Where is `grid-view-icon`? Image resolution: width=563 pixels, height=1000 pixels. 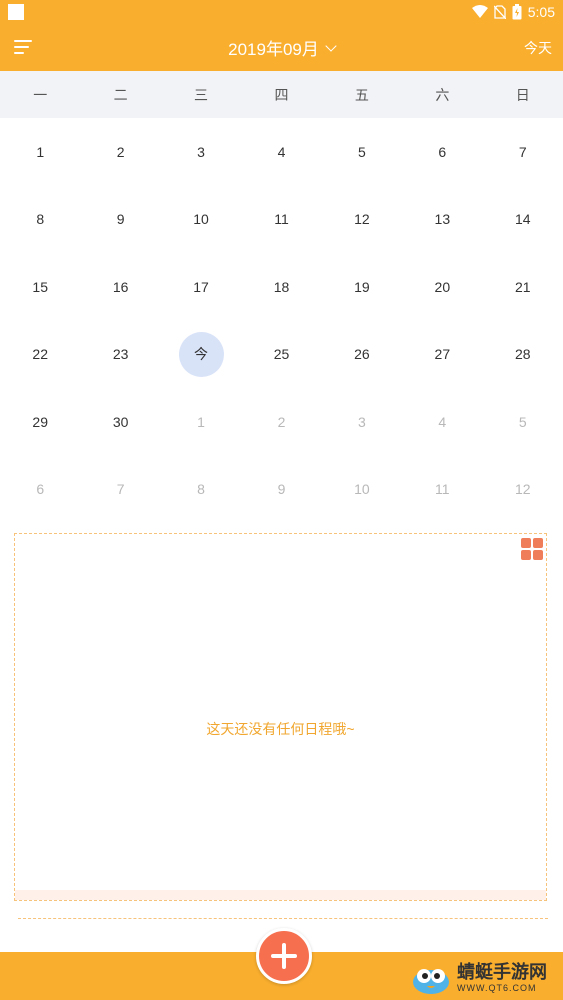 grid-view-icon is located at coordinates (532, 549).